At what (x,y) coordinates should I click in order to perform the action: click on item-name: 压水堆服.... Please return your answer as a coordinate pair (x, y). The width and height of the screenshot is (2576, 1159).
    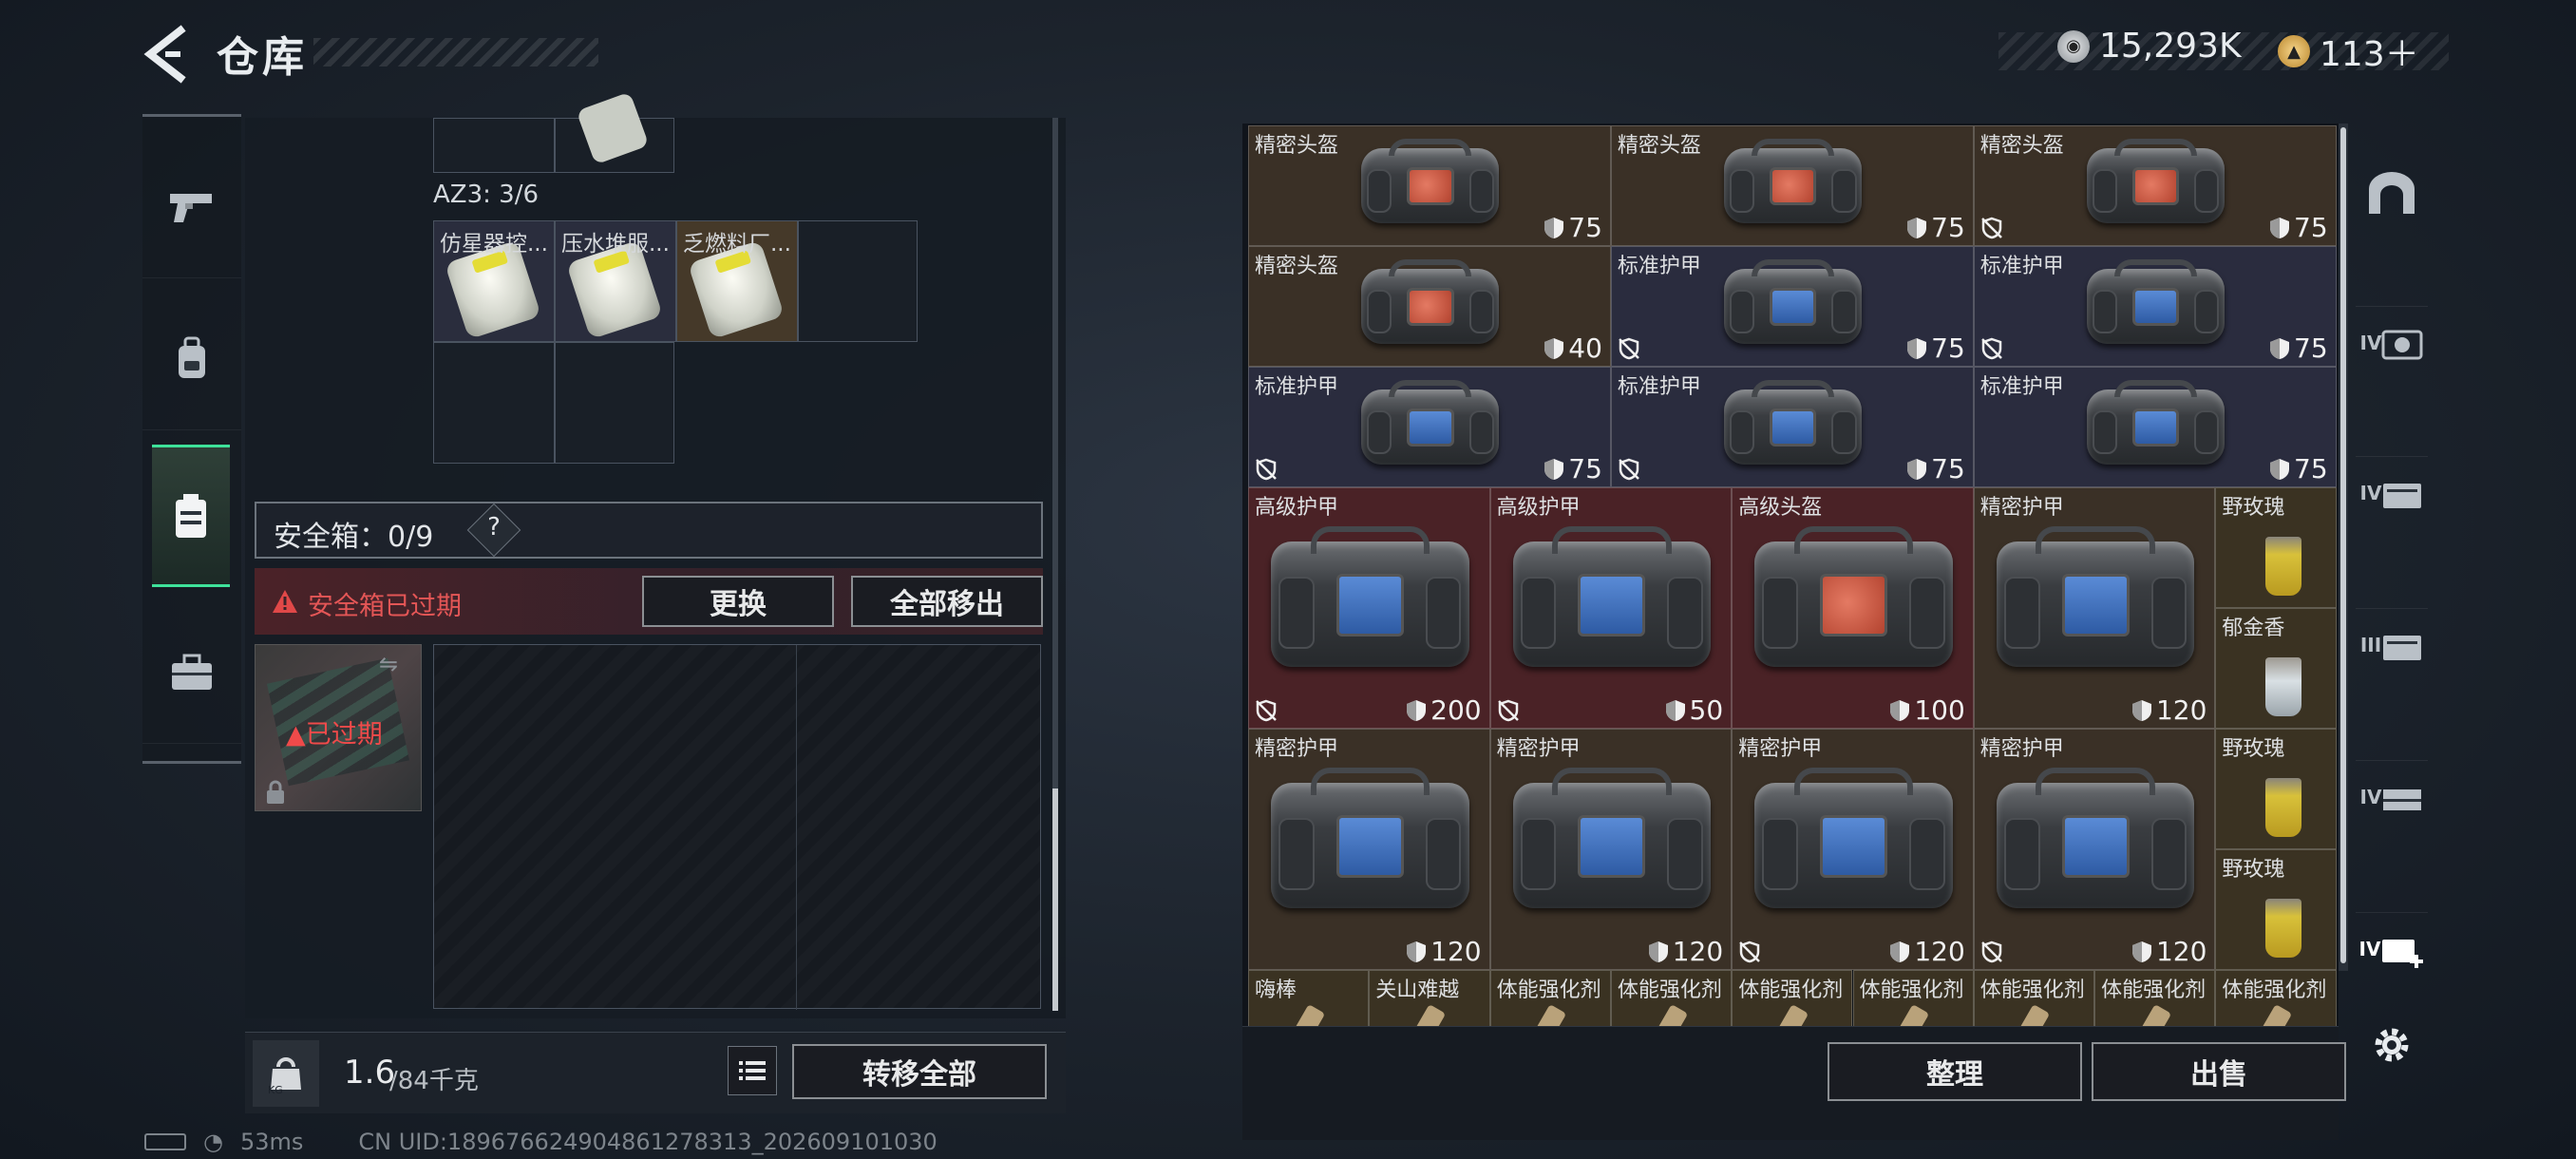
    Looking at the image, I should click on (615, 244).